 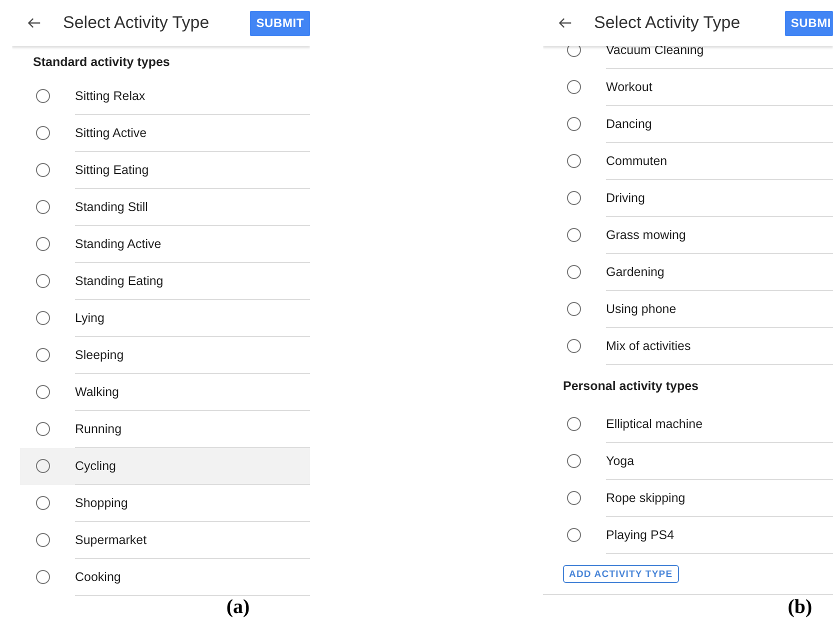 What do you see at coordinates (119, 281) in the screenshot?
I see `option-label: Standing Eating` at bounding box center [119, 281].